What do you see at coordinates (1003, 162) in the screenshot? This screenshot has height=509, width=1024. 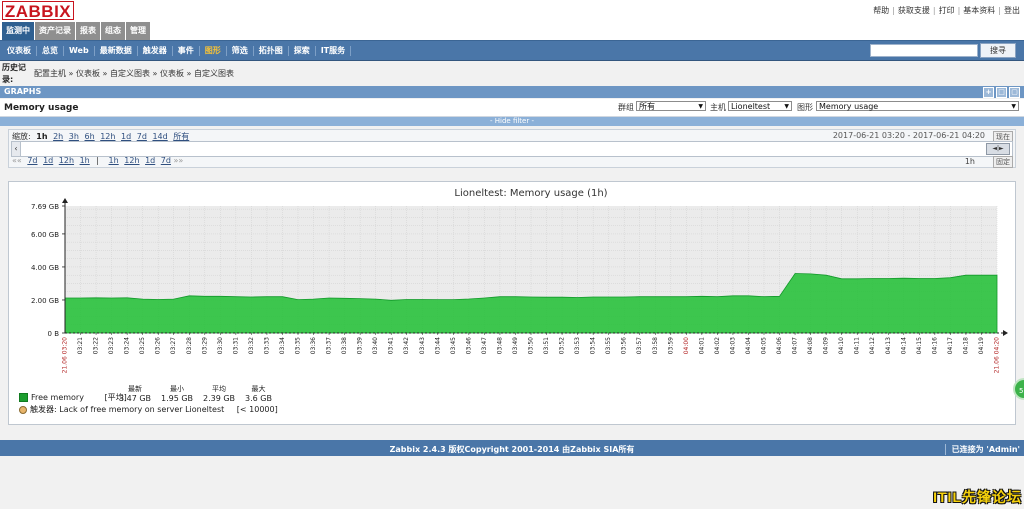 I see `fixed-button: 固定` at bounding box center [1003, 162].